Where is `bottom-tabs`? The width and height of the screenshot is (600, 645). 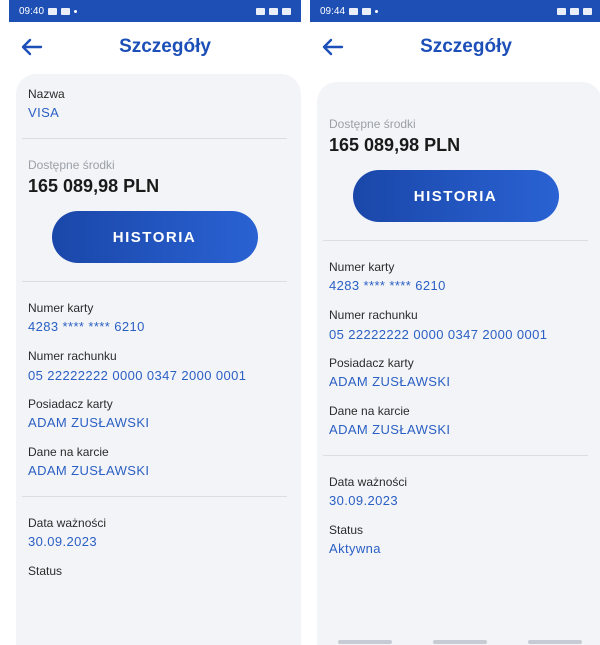 bottom-tabs is located at coordinates (458, 641).